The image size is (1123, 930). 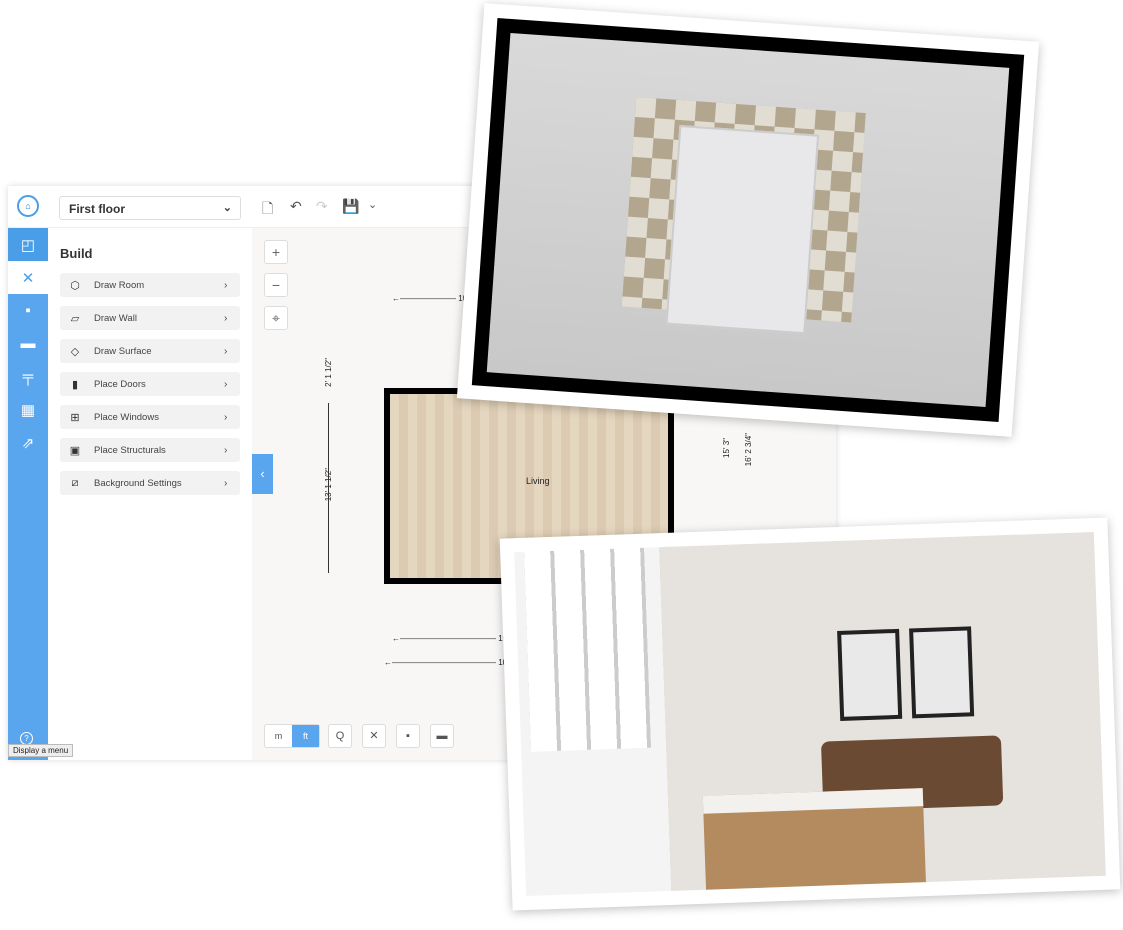 I want to click on collapse-panel-button: ‹, so click(x=262, y=474).